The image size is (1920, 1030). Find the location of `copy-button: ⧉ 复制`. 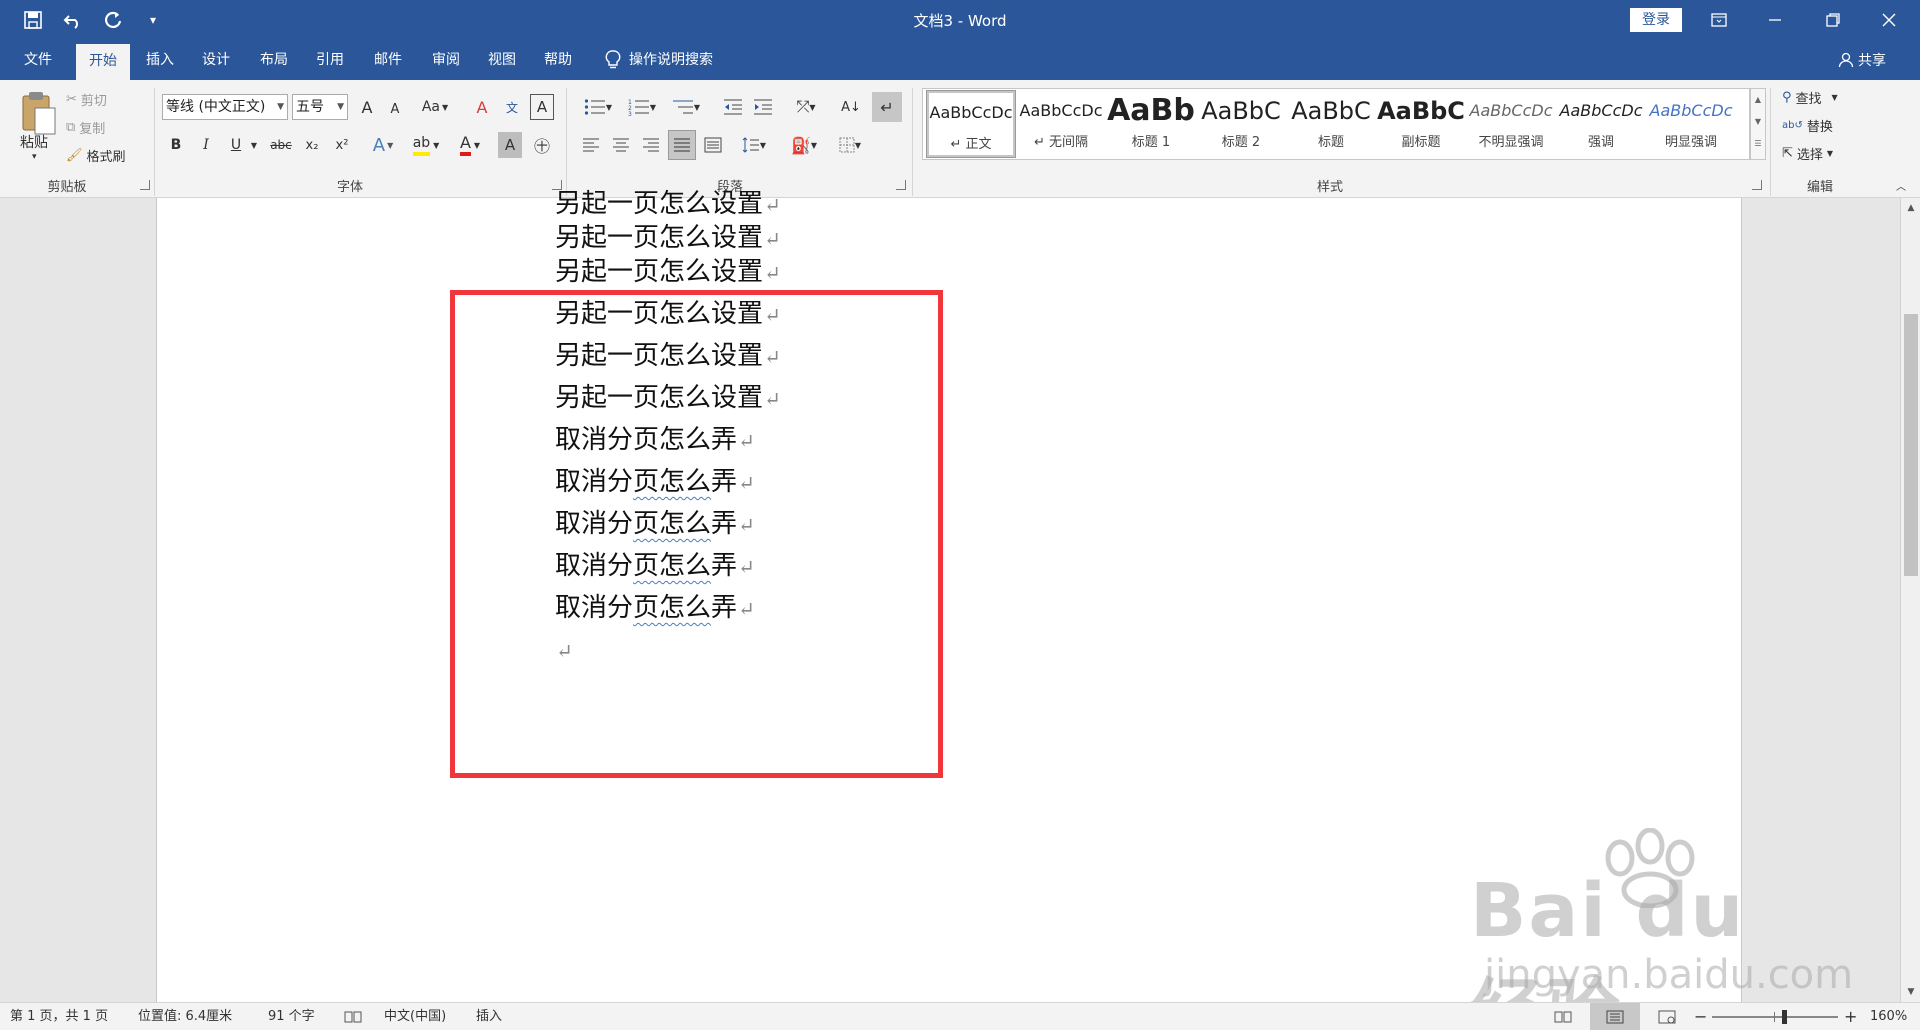

copy-button: ⧉ 复制 is located at coordinates (85, 127).